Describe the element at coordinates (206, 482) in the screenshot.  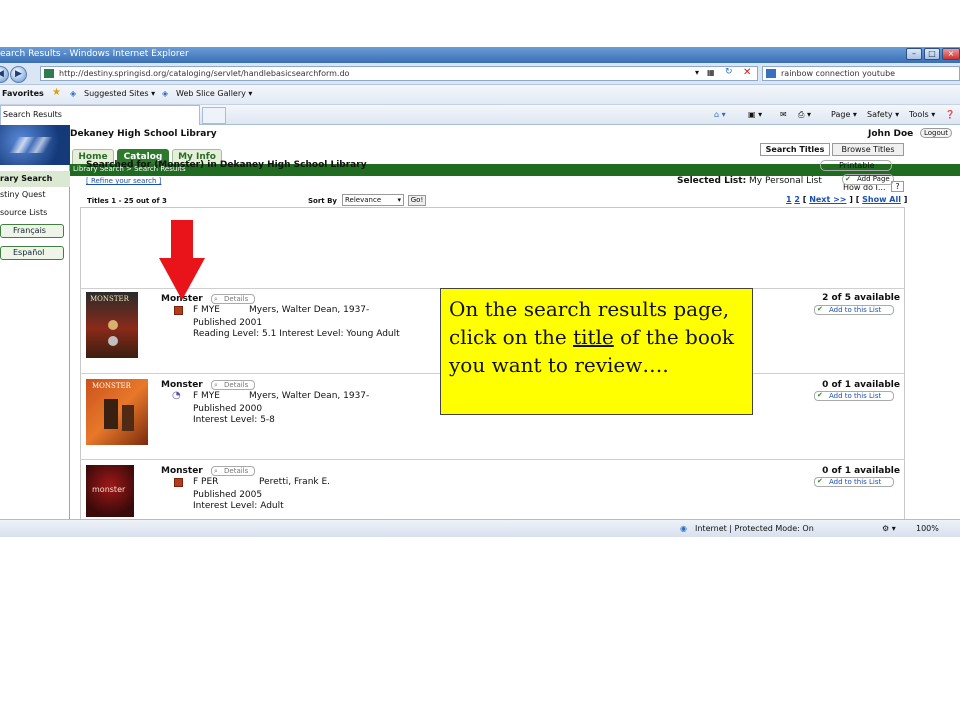
I see `call-number: F PER` at that location.